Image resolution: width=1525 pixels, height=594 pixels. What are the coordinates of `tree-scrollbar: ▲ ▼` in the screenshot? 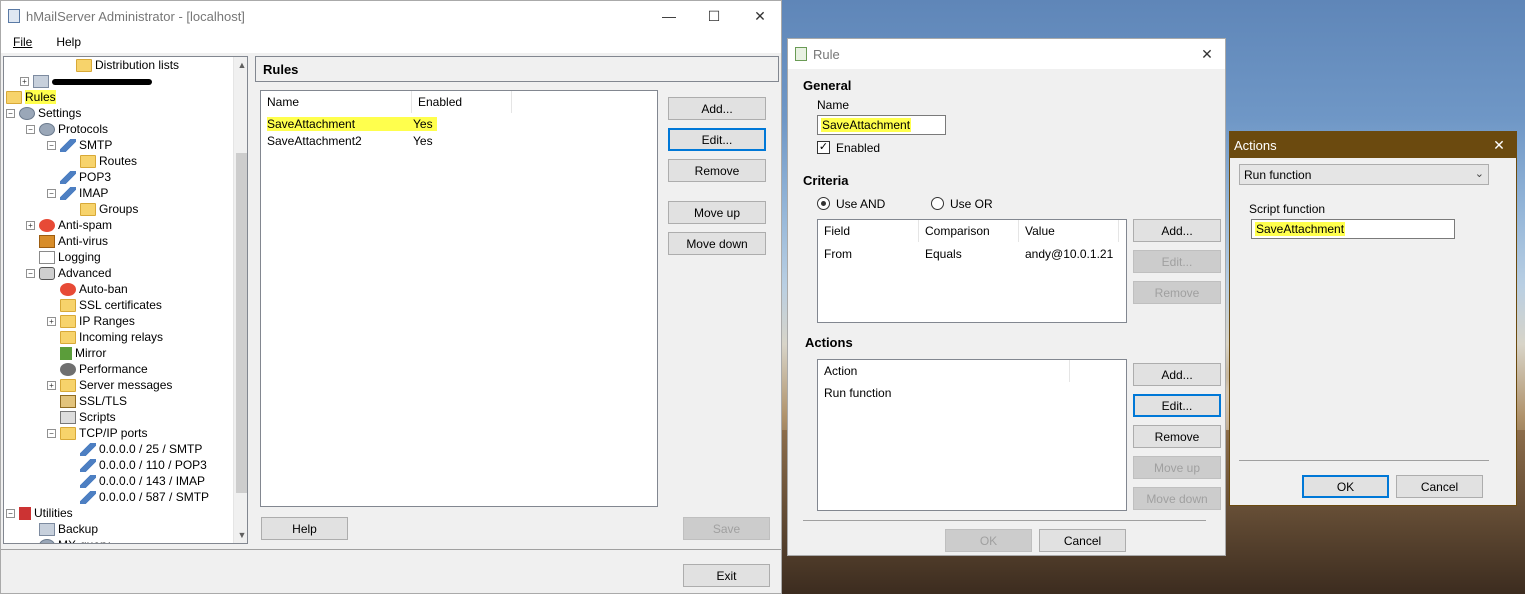 It's located at (240, 300).